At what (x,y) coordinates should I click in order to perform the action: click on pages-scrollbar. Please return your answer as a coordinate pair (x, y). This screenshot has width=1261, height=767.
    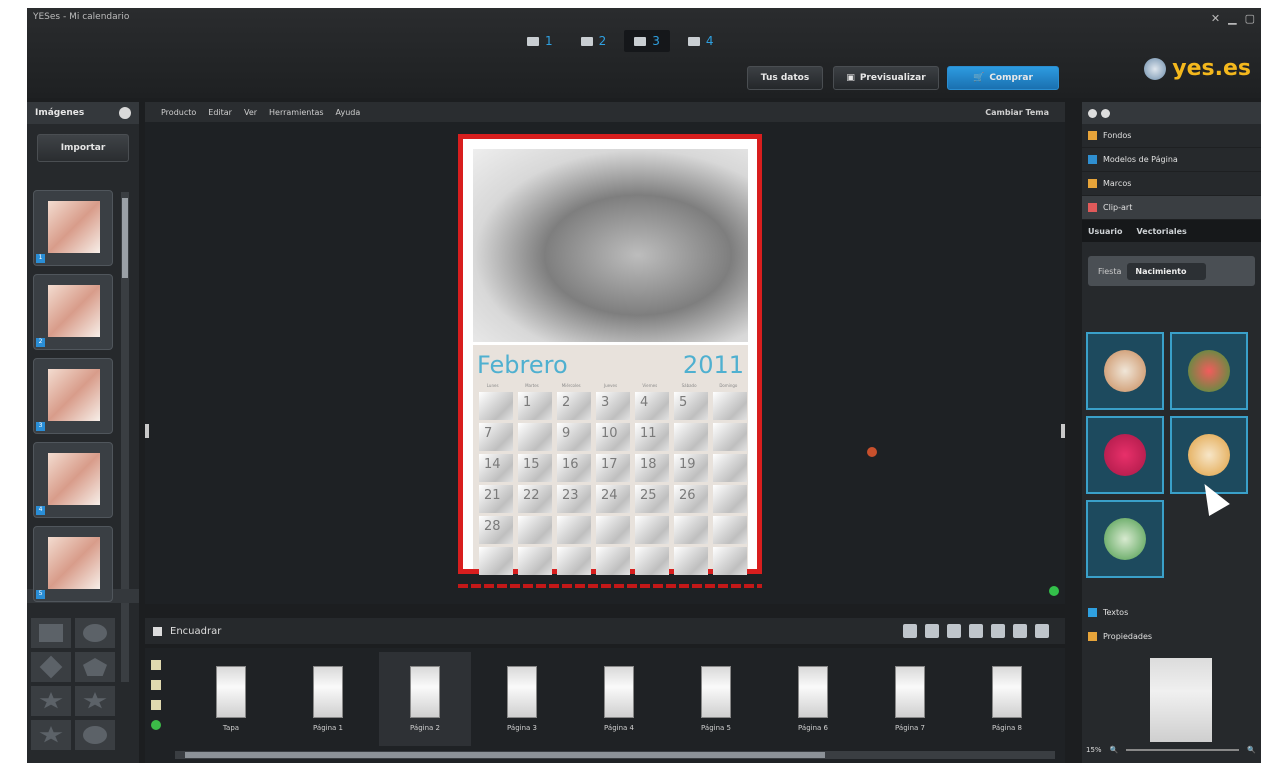
    Looking at the image, I should click on (615, 755).